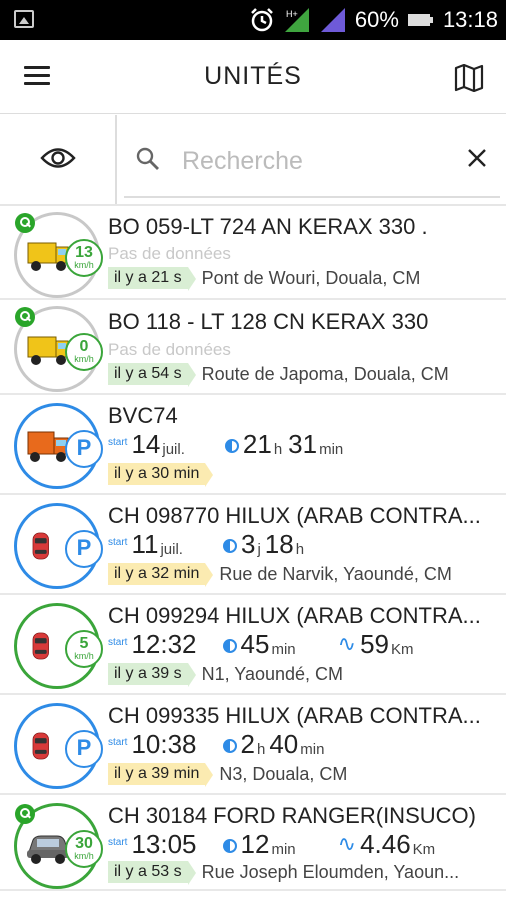 This screenshot has height=900, width=506. What do you see at coordinates (84, 352) in the screenshot?
I see `speed-badge: 0 km/h` at bounding box center [84, 352].